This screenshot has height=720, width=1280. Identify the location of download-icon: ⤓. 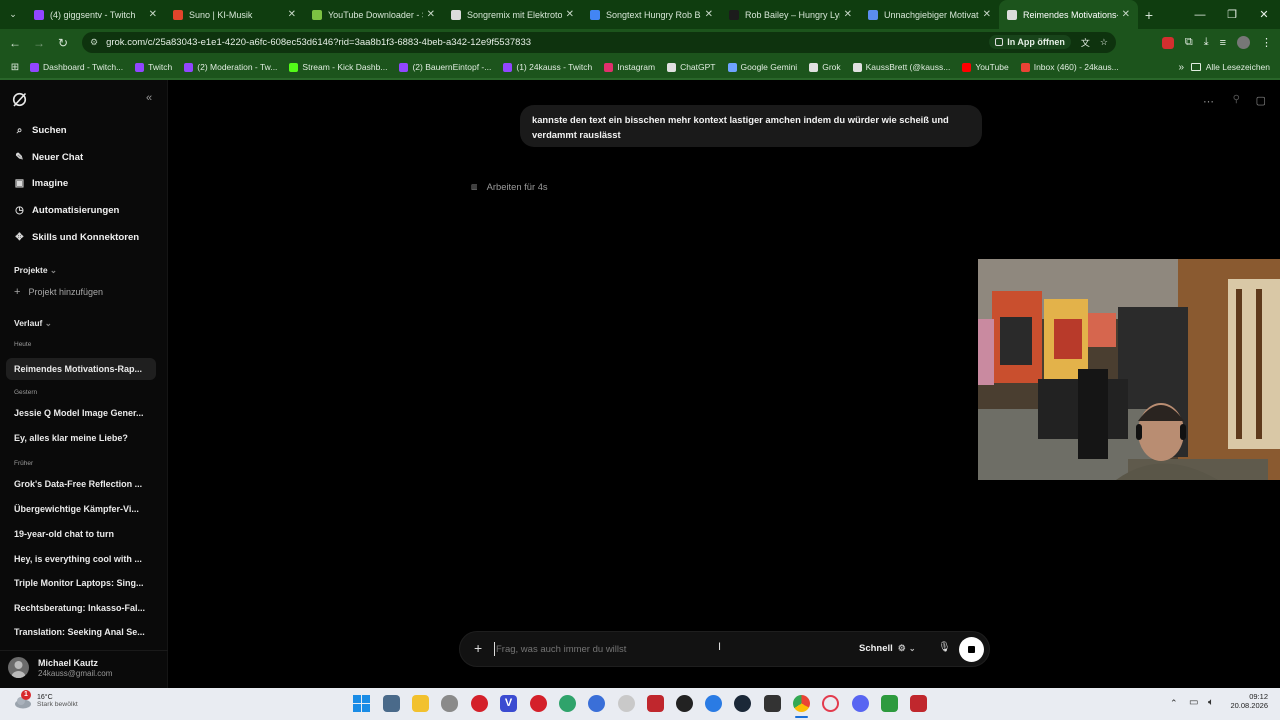
(1206, 42).